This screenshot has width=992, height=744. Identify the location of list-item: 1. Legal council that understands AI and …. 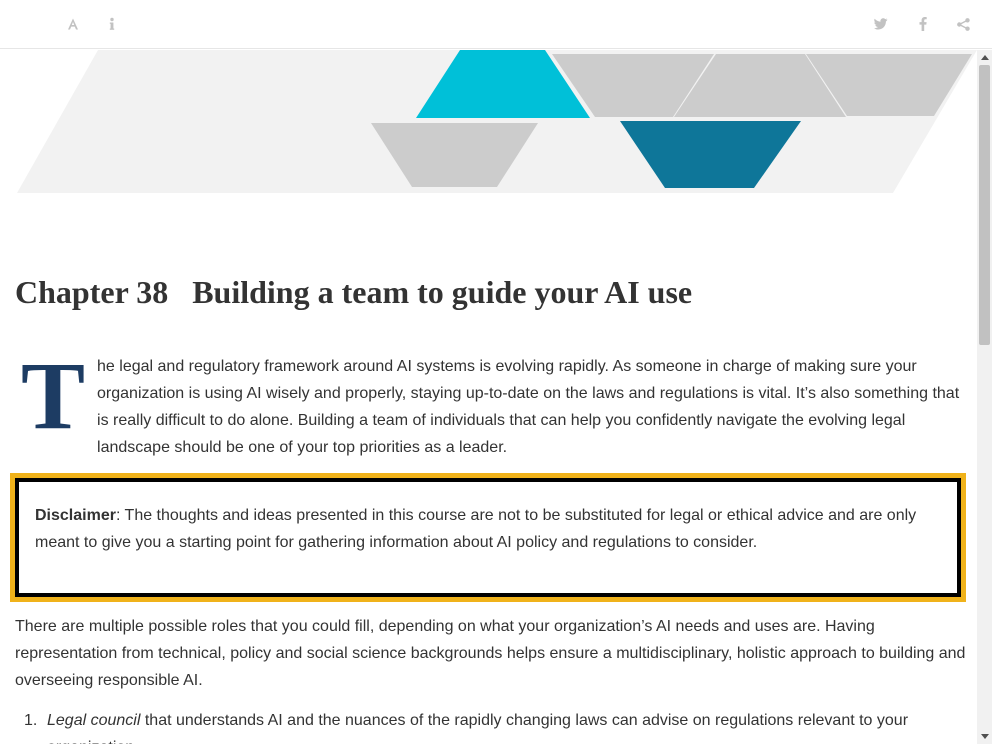
(487, 725).